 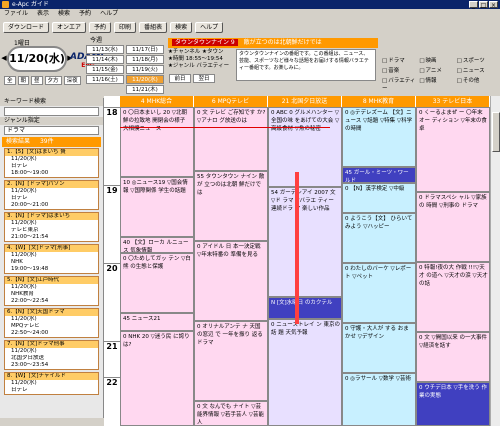 What do you see at coordinates (145, 49) in the screenshot?
I see `date-item: 11/17(日)` at bounding box center [145, 49].